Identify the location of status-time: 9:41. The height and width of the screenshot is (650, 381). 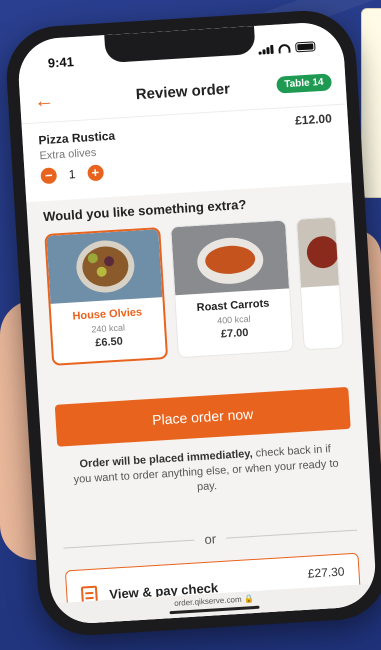
(61, 62).